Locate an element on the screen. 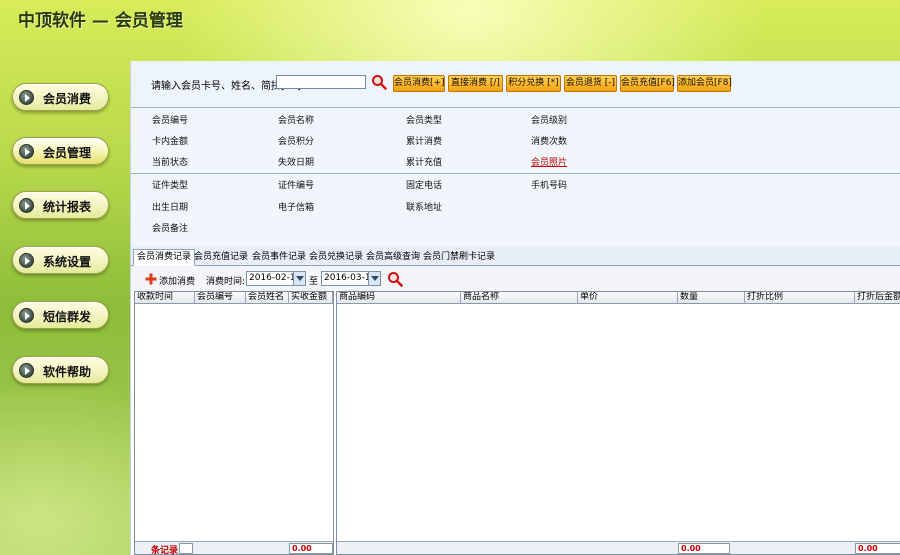 This screenshot has height=555, width=900. field-member-level: 会员级别 is located at coordinates (549, 121).